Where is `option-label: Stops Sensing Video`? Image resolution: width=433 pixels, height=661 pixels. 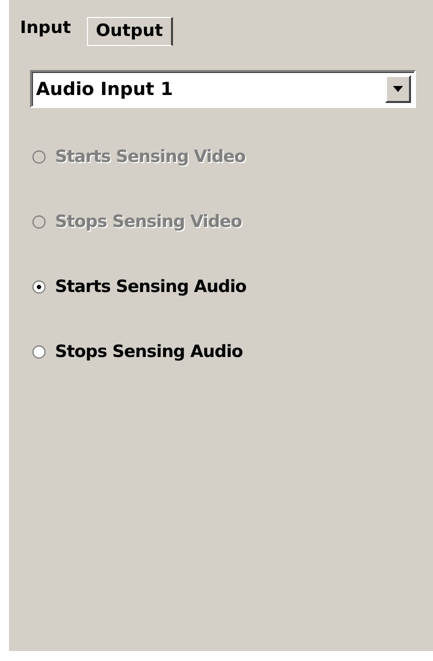
option-label: Stops Sensing Video is located at coordinates (148, 222).